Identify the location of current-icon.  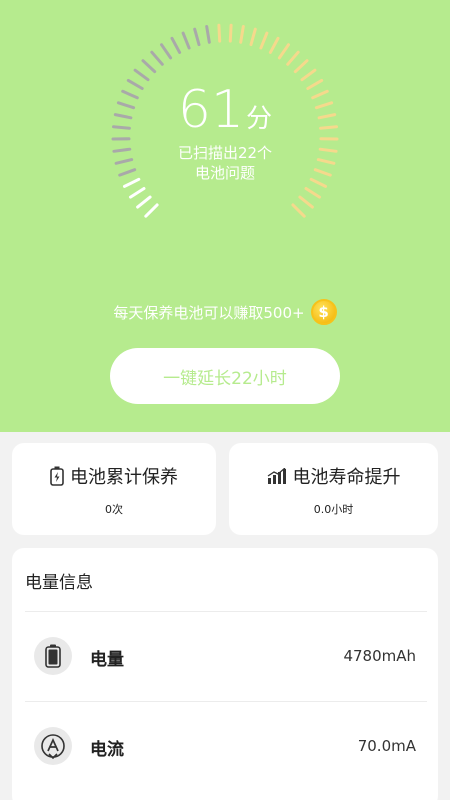
(53, 746).